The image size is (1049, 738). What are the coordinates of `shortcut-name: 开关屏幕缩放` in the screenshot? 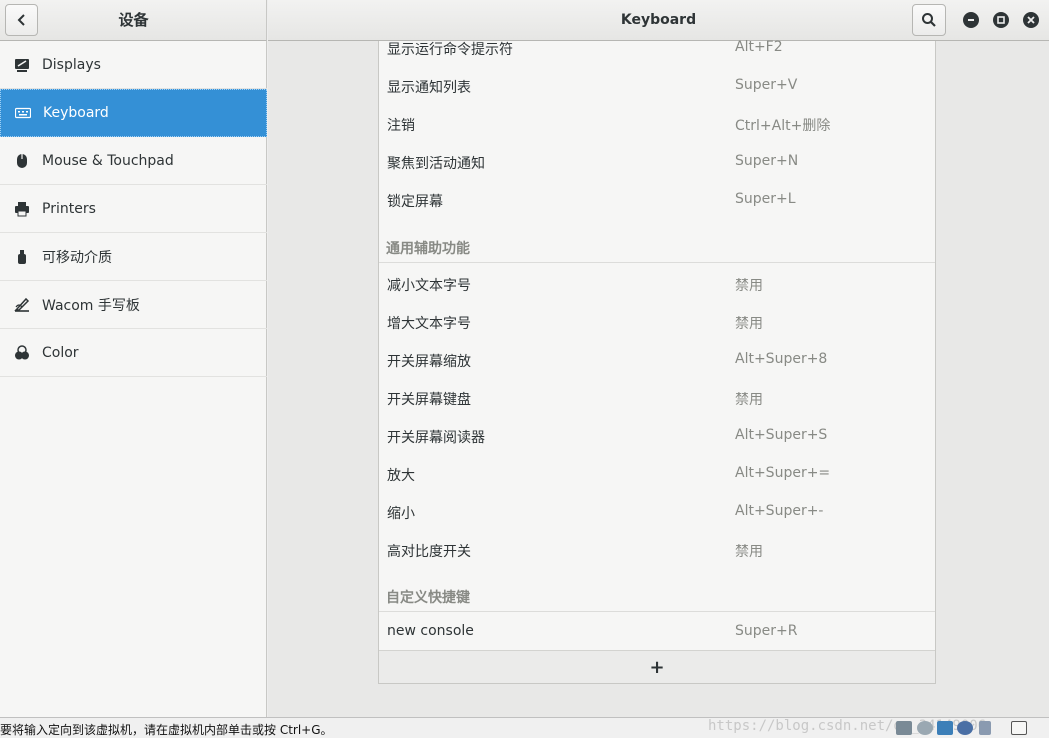 It's located at (429, 362).